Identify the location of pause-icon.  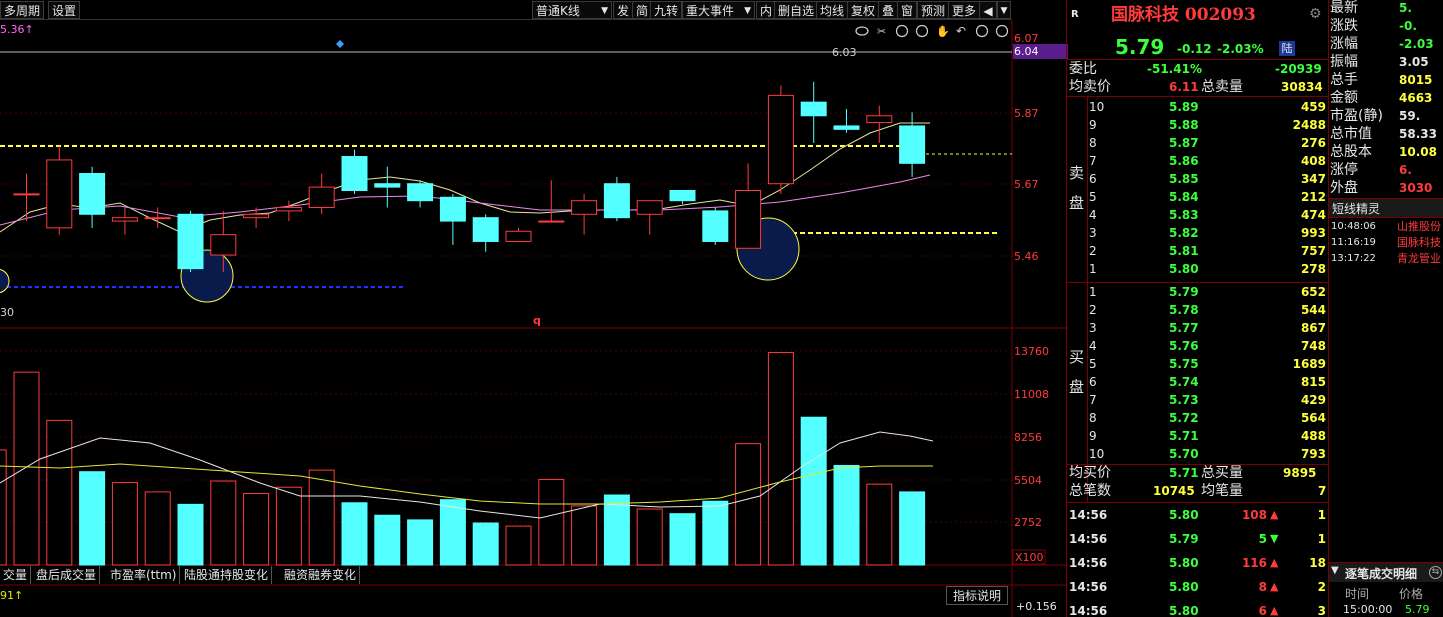
(922, 31).